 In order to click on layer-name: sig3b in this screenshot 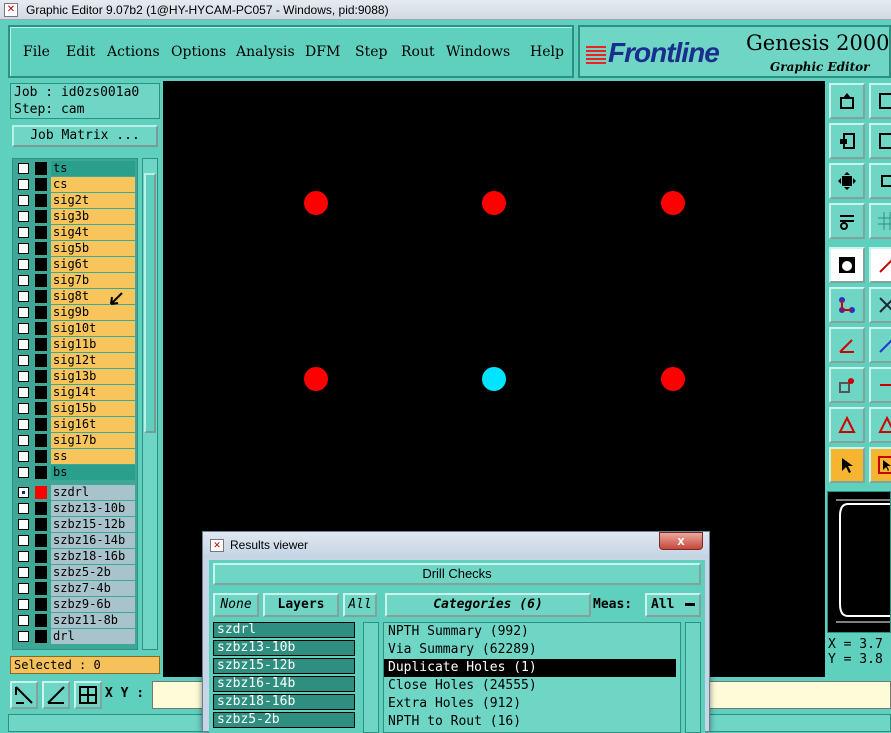, I will do `click(93, 216)`.